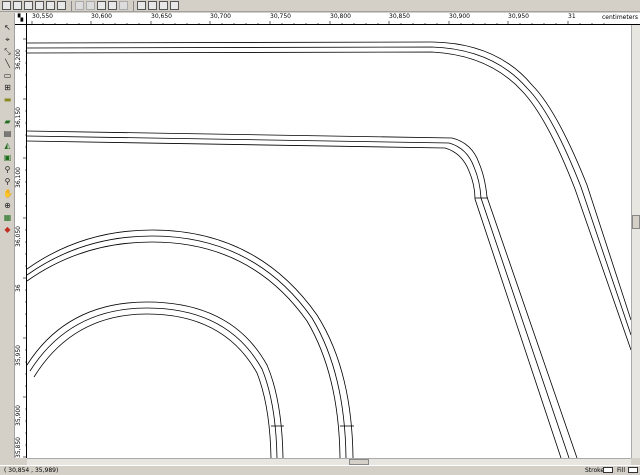 The width and height of the screenshot is (640, 475). What do you see at coordinates (572, 16) in the screenshot?
I see `ruler-label: 31` at bounding box center [572, 16].